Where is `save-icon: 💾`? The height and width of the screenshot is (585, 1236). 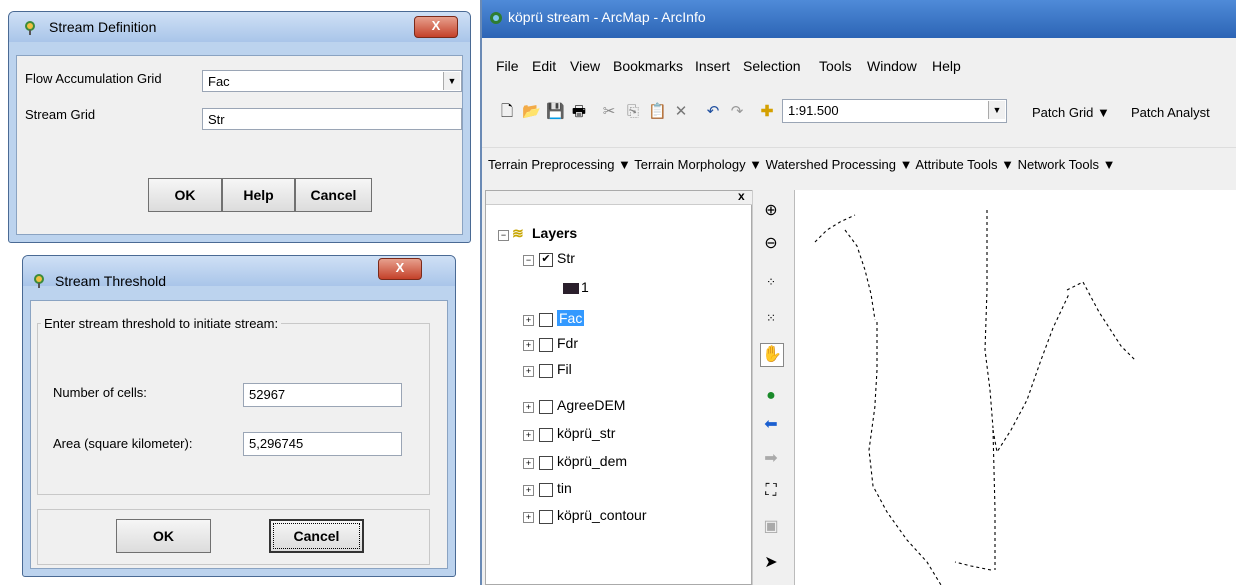
save-icon: 💾 is located at coordinates (555, 112).